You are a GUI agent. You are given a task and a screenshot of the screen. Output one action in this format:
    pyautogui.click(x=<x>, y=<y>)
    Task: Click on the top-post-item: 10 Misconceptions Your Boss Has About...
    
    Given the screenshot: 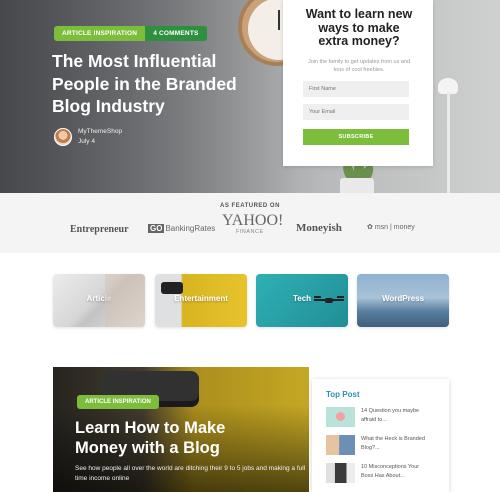 What is the action you would take?
    pyautogui.click(x=387, y=473)
    